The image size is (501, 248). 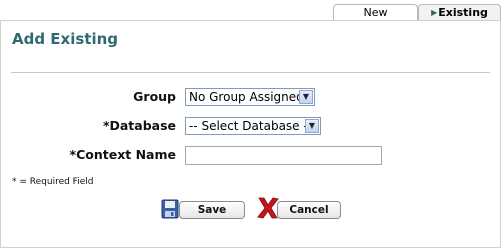 I want to click on cancel-button-label: Cancel, so click(x=309, y=210).